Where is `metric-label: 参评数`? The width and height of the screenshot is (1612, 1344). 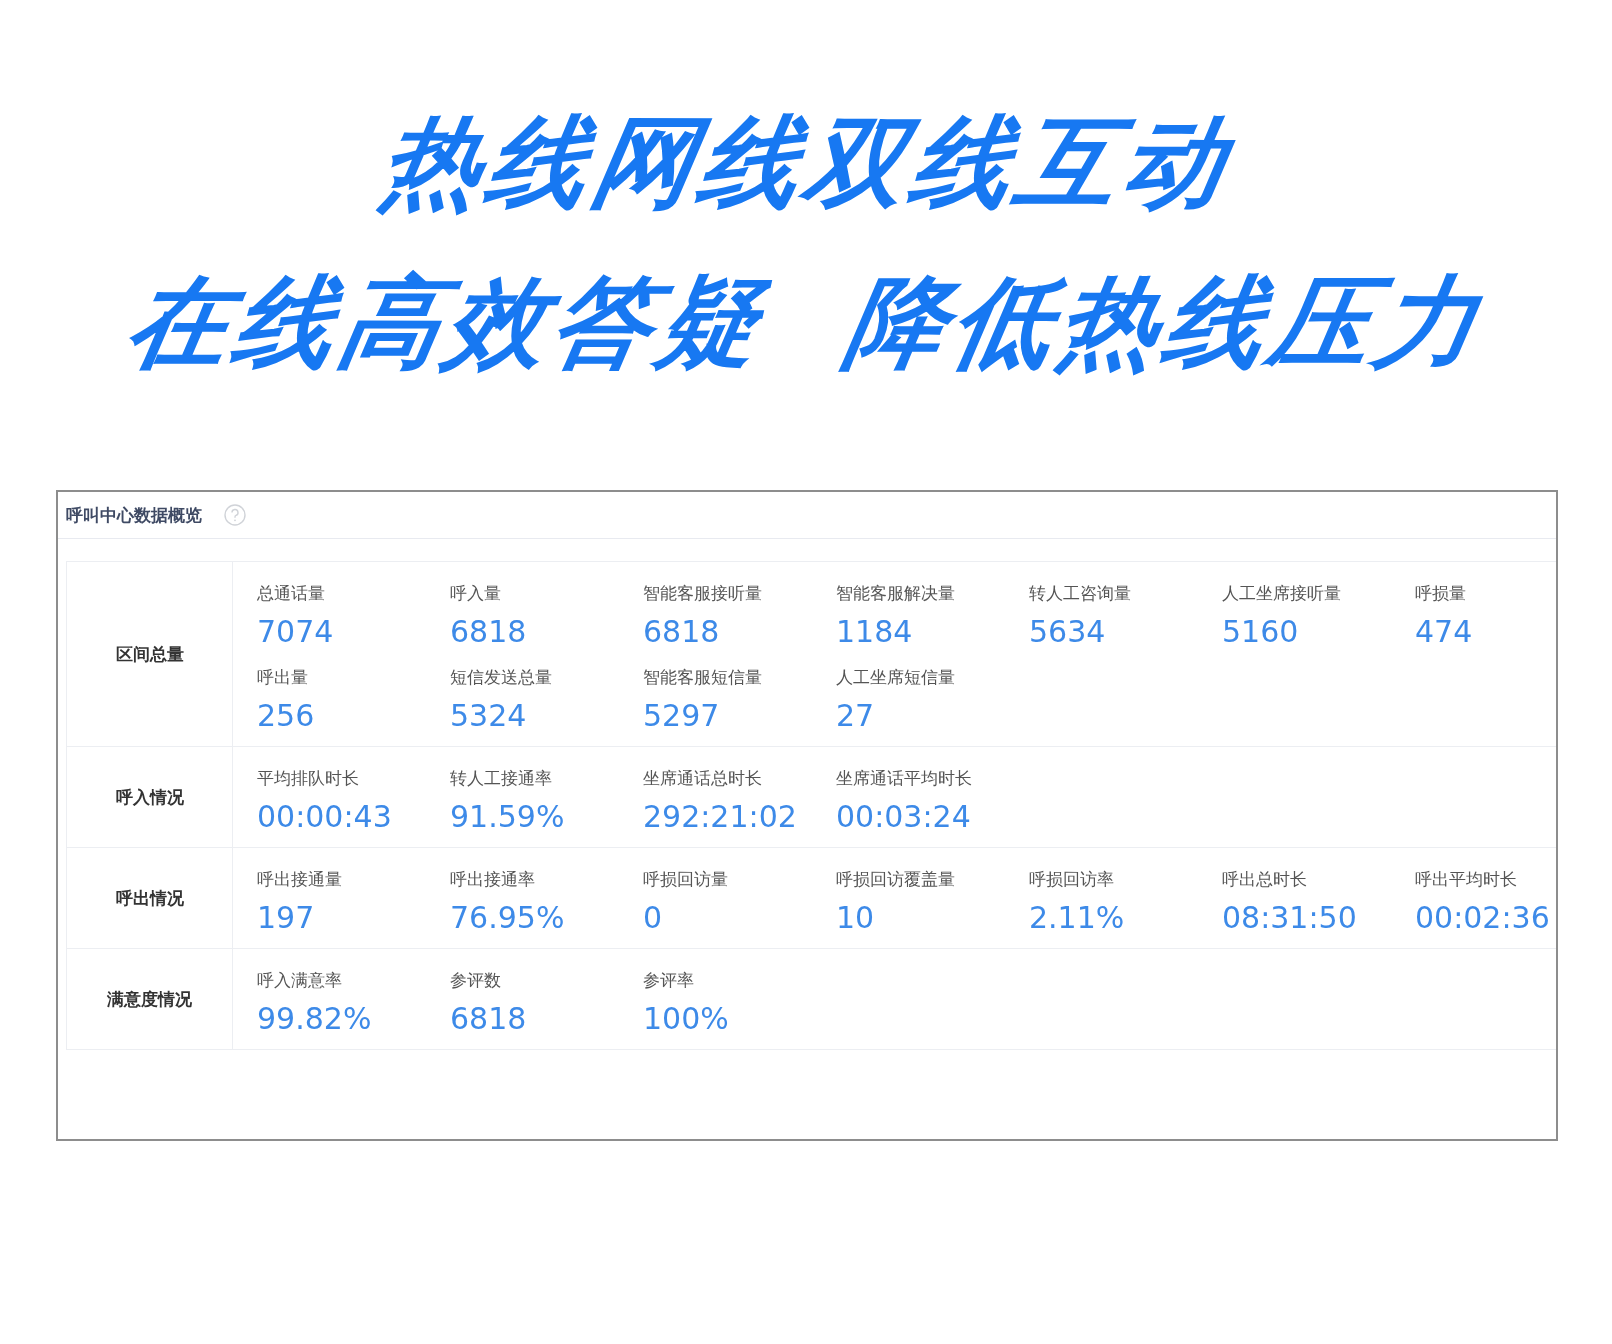 metric-label: 参评数 is located at coordinates (476, 980).